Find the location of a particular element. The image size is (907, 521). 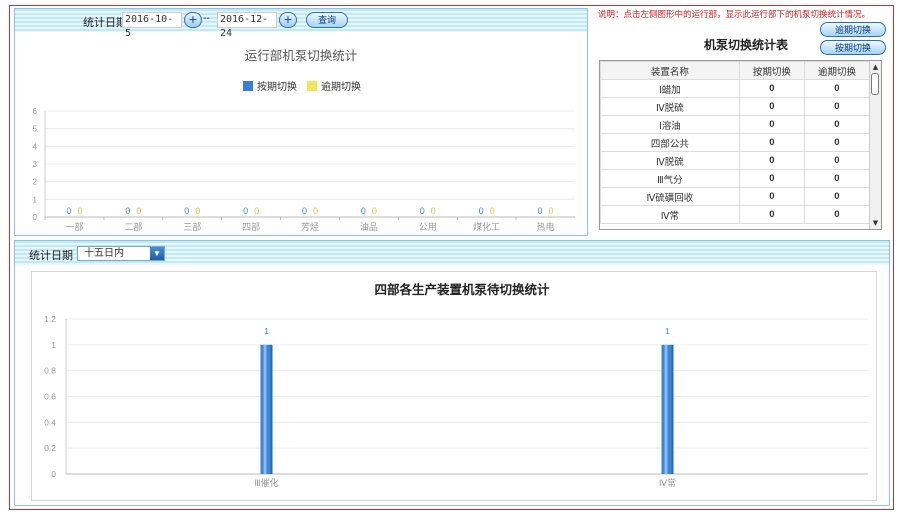

cell-unit: Ⅰ溶油 is located at coordinates (670, 124).